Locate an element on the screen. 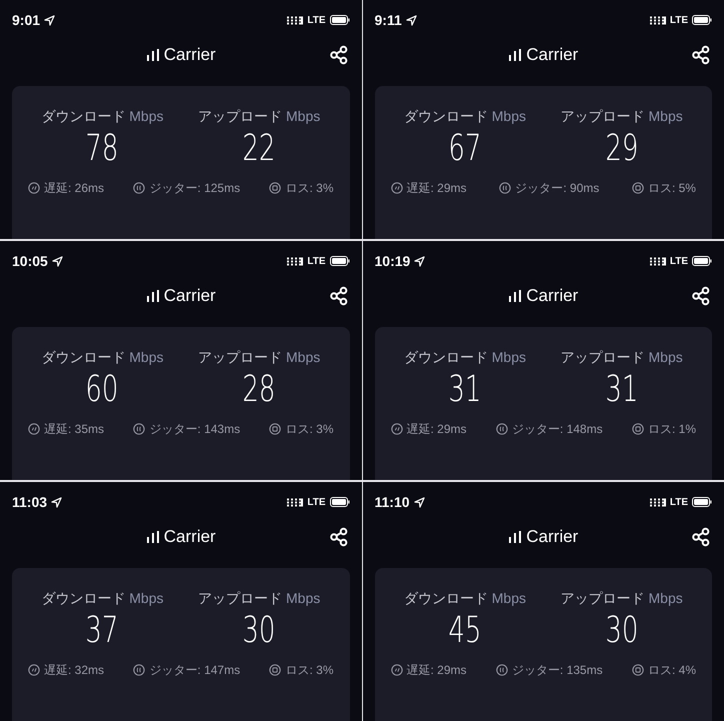  status-time: 10:19 is located at coordinates (392, 261).